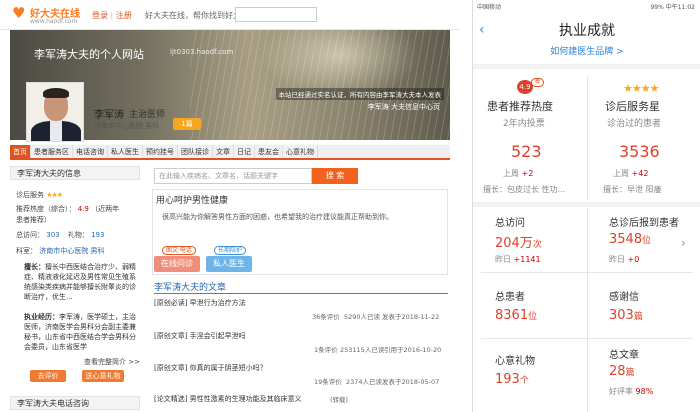 The image size is (700, 412). Describe the element at coordinates (48, 376) in the screenshot. I see `review-button: 去评价` at that location.